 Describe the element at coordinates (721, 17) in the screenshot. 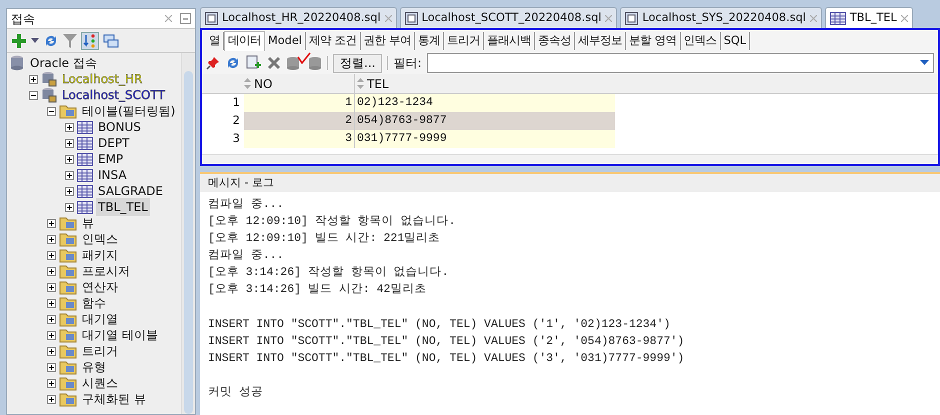

I see `editor-tab: Localhost_SYS_20220408.sql` at that location.